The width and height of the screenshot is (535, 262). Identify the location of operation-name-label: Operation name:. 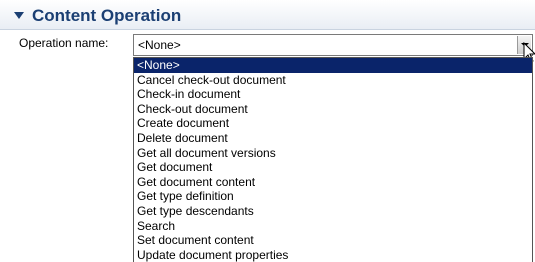
(64, 43).